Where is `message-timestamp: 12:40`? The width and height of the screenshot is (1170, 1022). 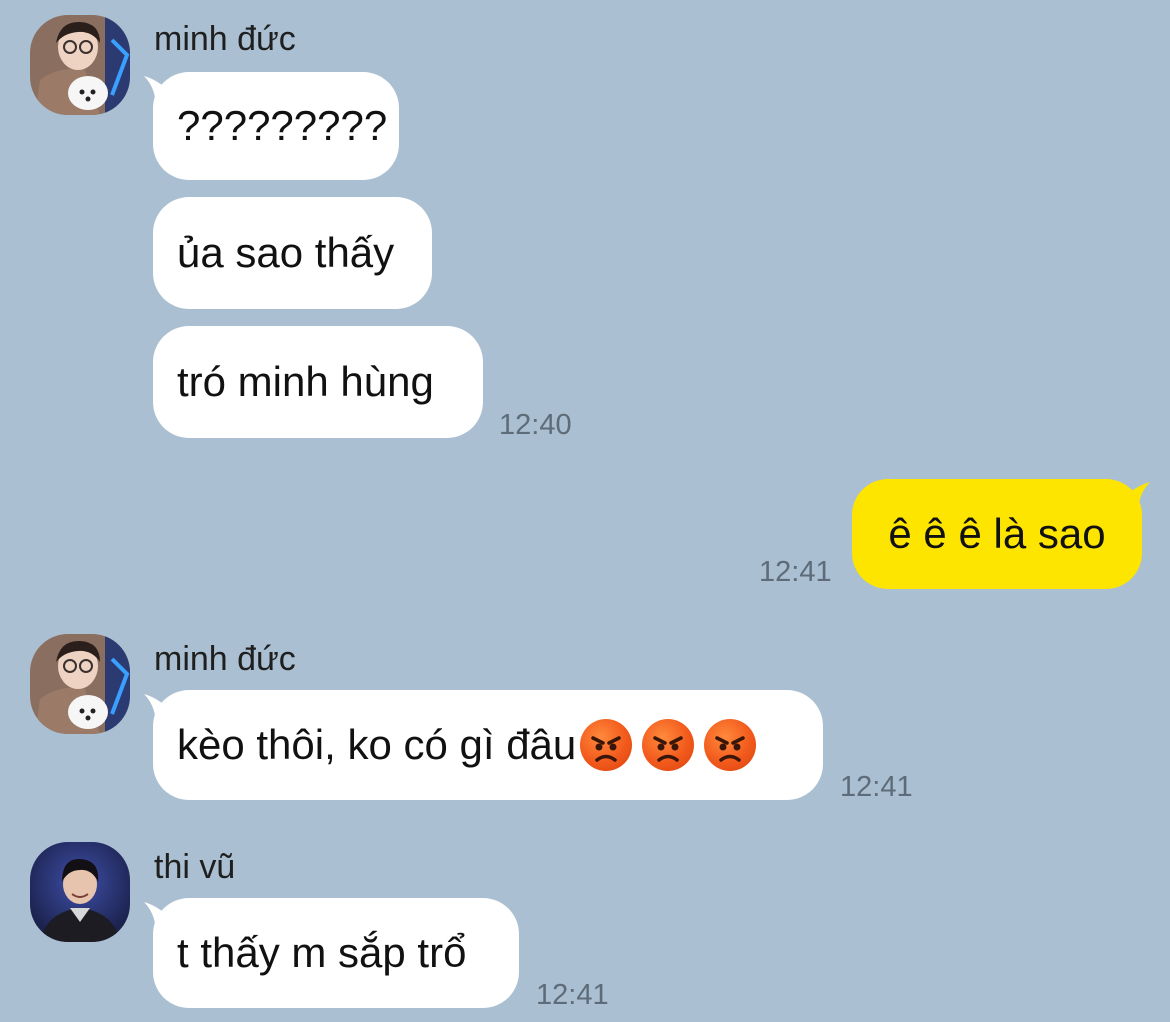
message-timestamp: 12:40 is located at coordinates (535, 425).